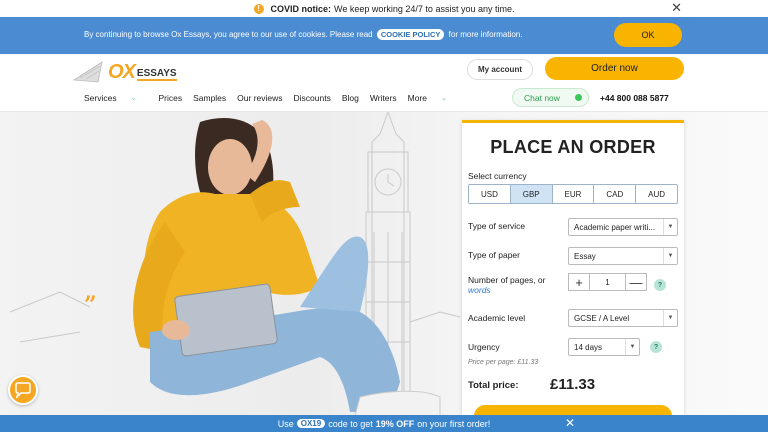 The image size is (768, 432). What do you see at coordinates (497, 226) in the screenshot?
I see `service-label: Type of service` at bounding box center [497, 226].